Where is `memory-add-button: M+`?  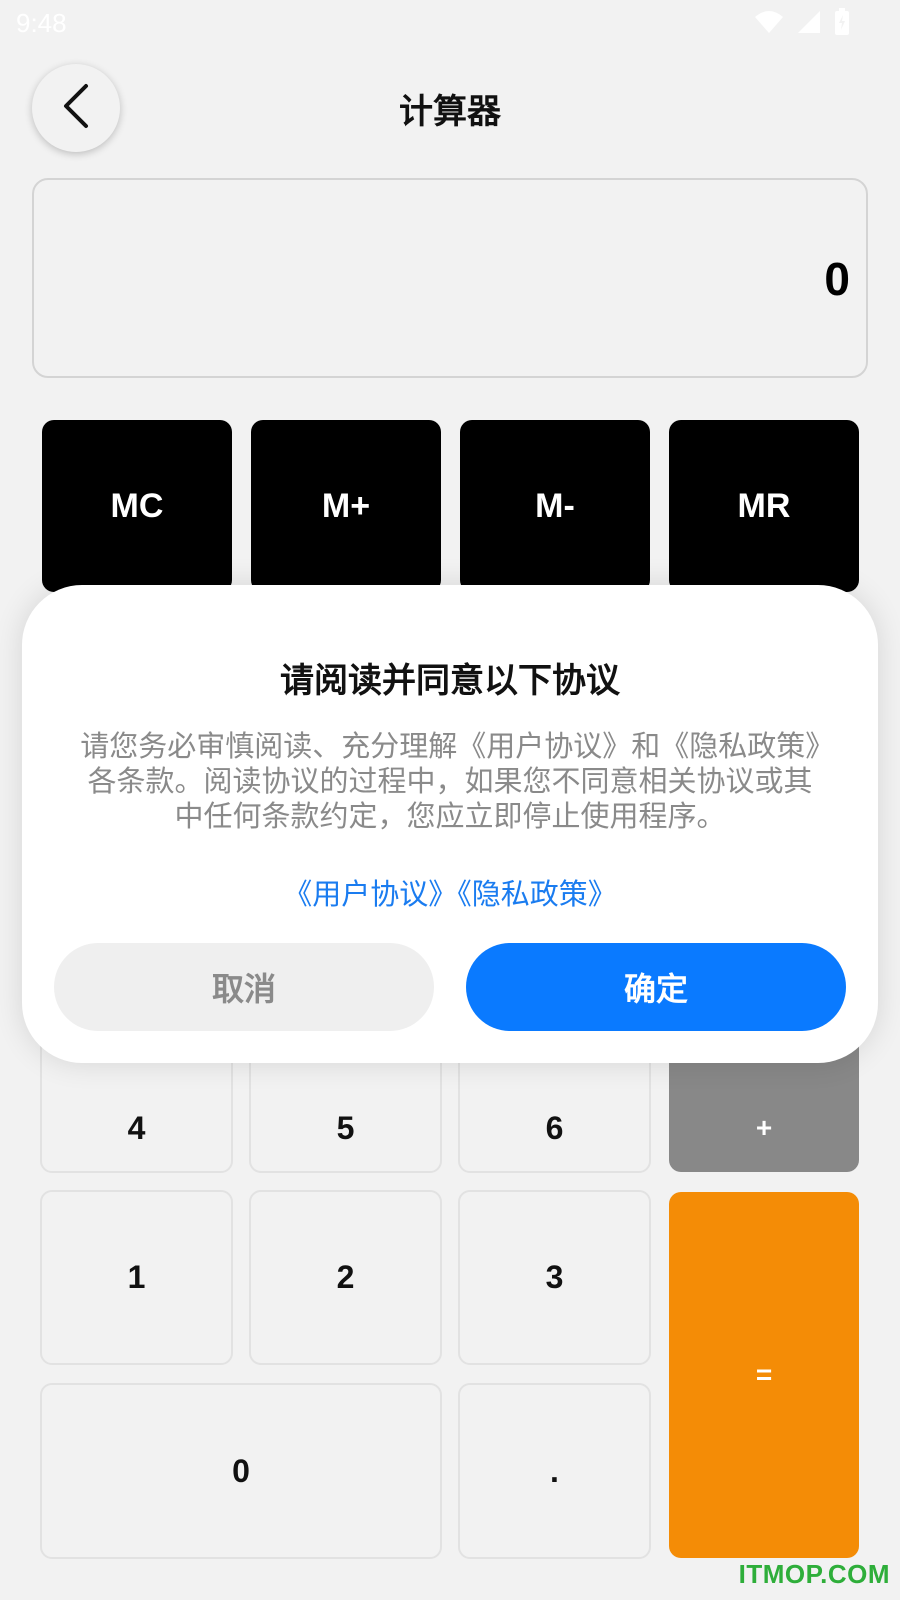
memory-add-button: M+ is located at coordinates (346, 506).